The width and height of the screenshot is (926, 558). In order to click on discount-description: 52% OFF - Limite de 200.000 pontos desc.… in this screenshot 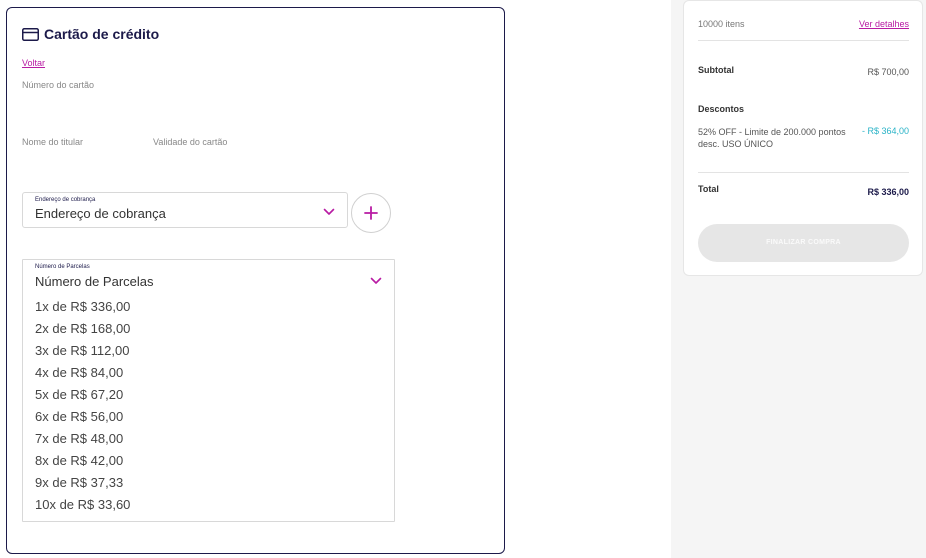, I will do `click(772, 138)`.